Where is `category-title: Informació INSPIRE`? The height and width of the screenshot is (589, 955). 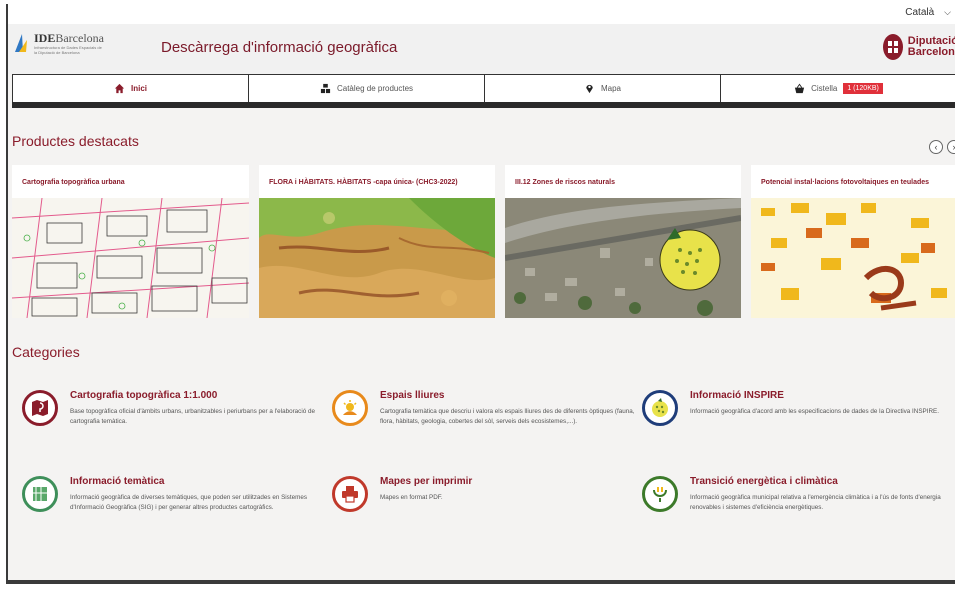 category-title: Informació INSPIRE is located at coordinates (737, 395).